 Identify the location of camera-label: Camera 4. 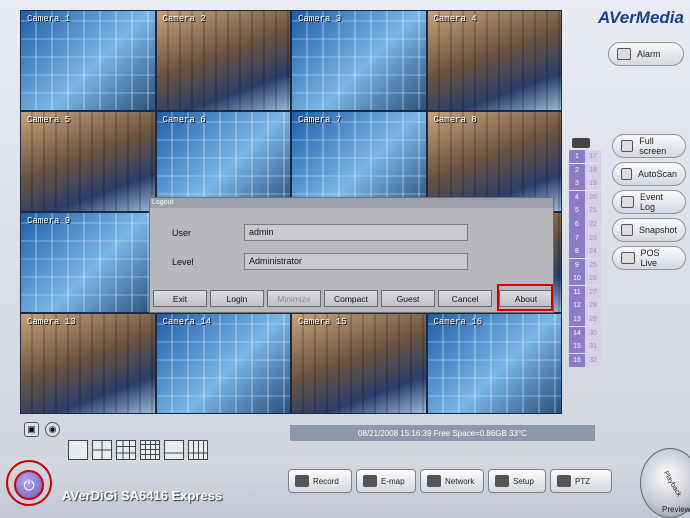
(455, 19).